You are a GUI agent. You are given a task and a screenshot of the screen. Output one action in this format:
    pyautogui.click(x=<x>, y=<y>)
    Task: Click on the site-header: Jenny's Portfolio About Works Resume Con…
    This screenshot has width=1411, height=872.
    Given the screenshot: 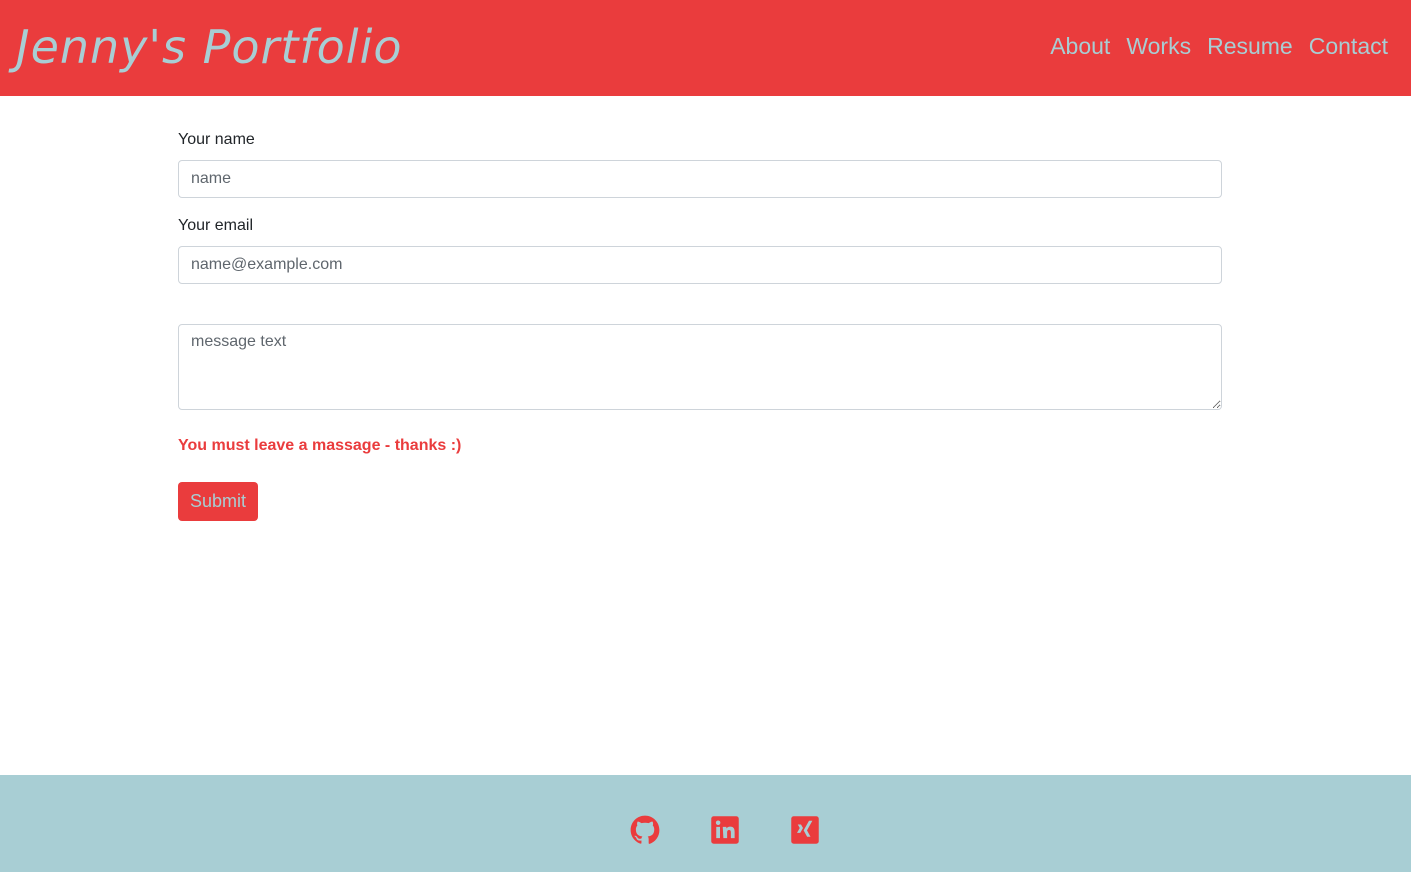 What is the action you would take?
    pyautogui.click(x=705, y=48)
    